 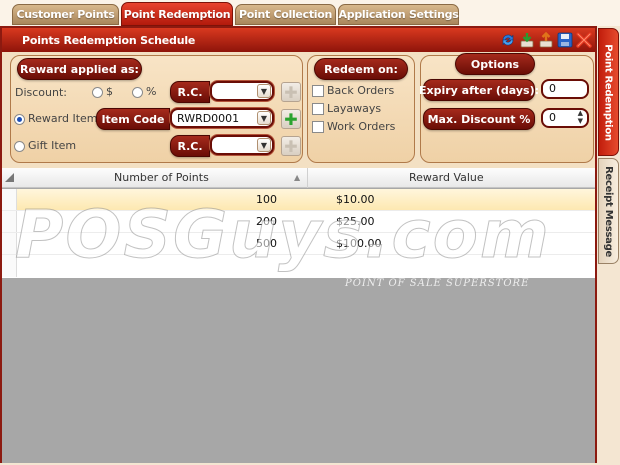 I want to click on points-cell: 500, so click(x=266, y=243).